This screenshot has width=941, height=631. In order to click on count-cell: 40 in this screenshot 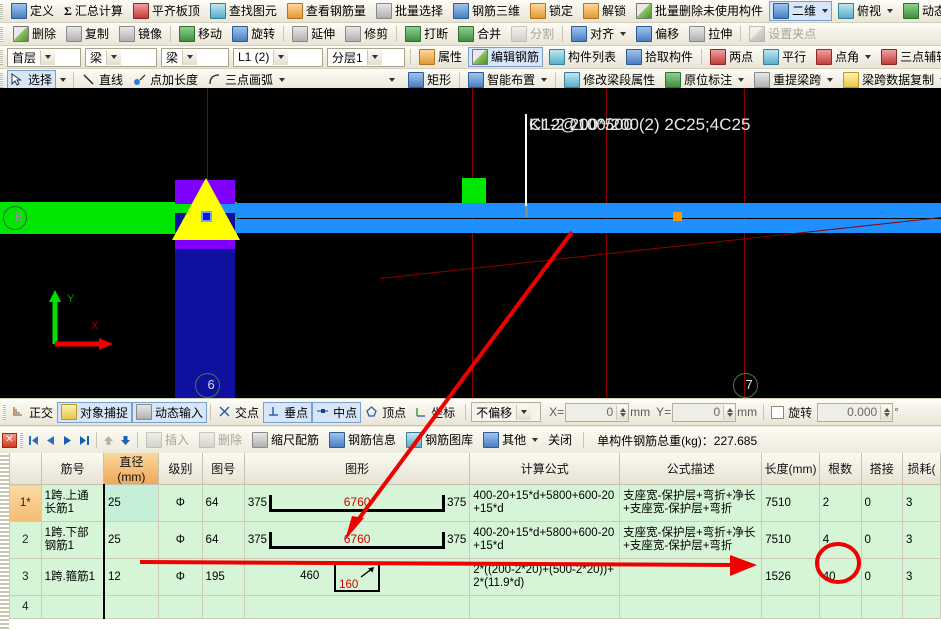, I will do `click(840, 577)`.